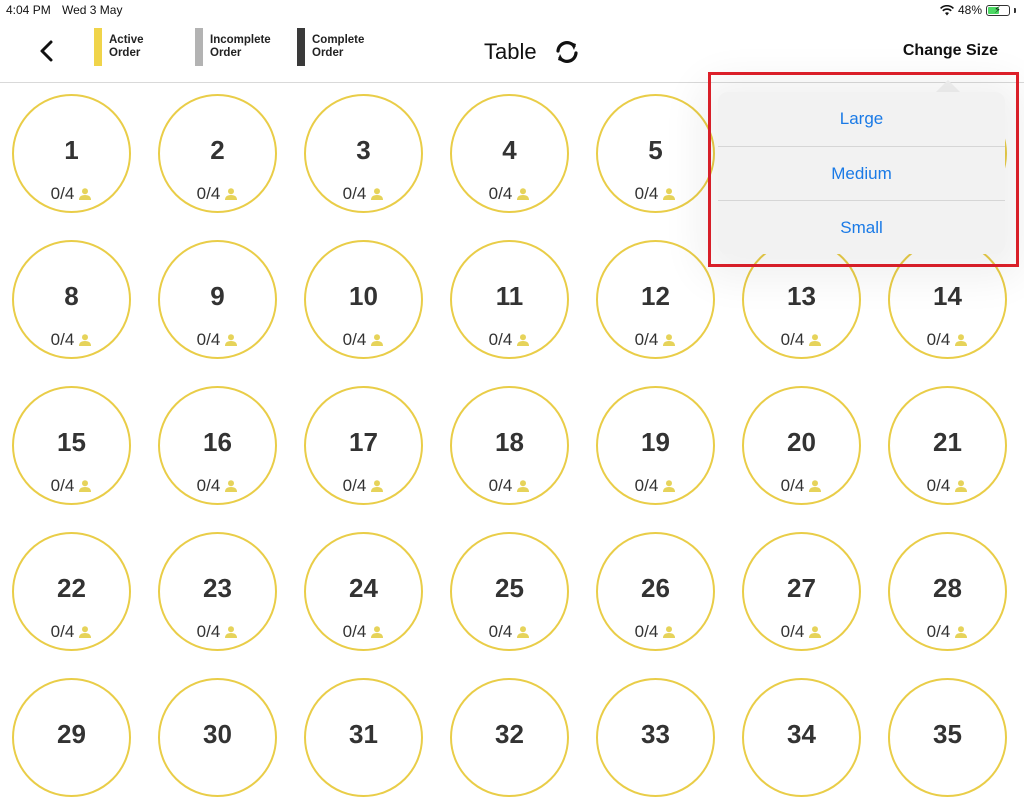 The image size is (1024, 797). Describe the element at coordinates (71, 299) in the screenshot. I see `table-8: 8 0/4` at that location.